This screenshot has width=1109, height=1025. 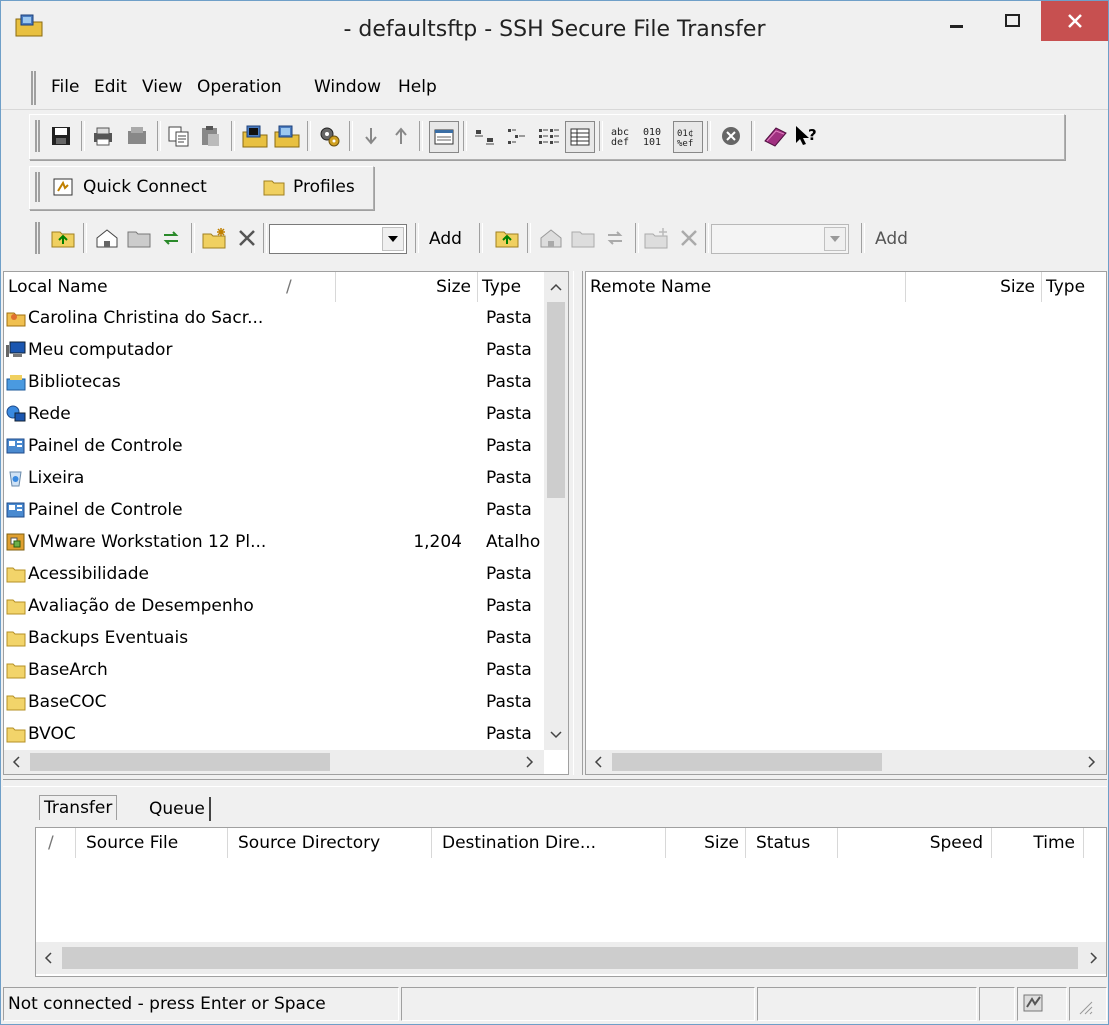 What do you see at coordinates (974, 287) in the screenshot?
I see `remote-size-column-header: Size` at bounding box center [974, 287].